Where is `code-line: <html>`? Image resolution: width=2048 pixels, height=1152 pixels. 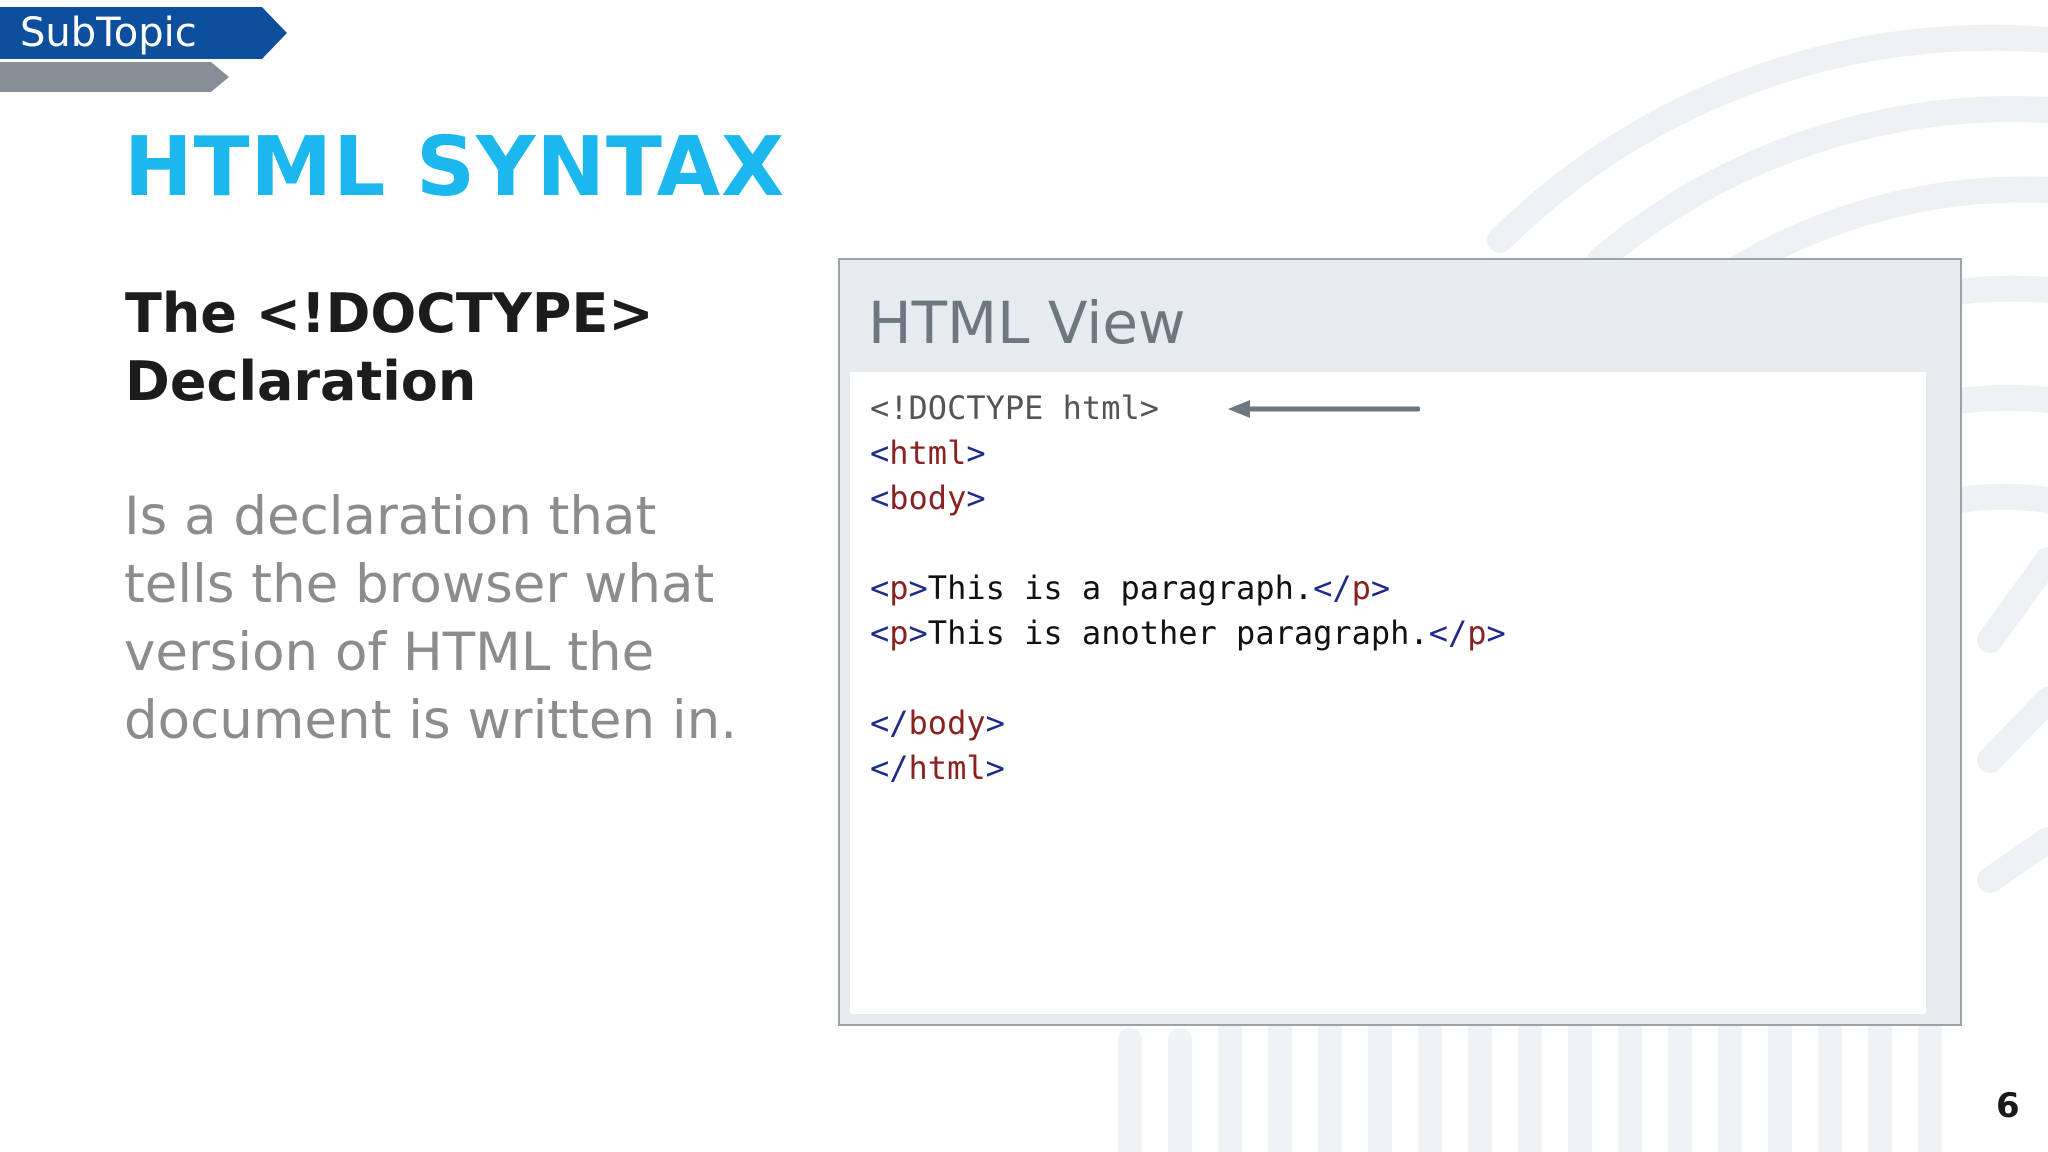
code-line: <html> is located at coordinates (1188, 453).